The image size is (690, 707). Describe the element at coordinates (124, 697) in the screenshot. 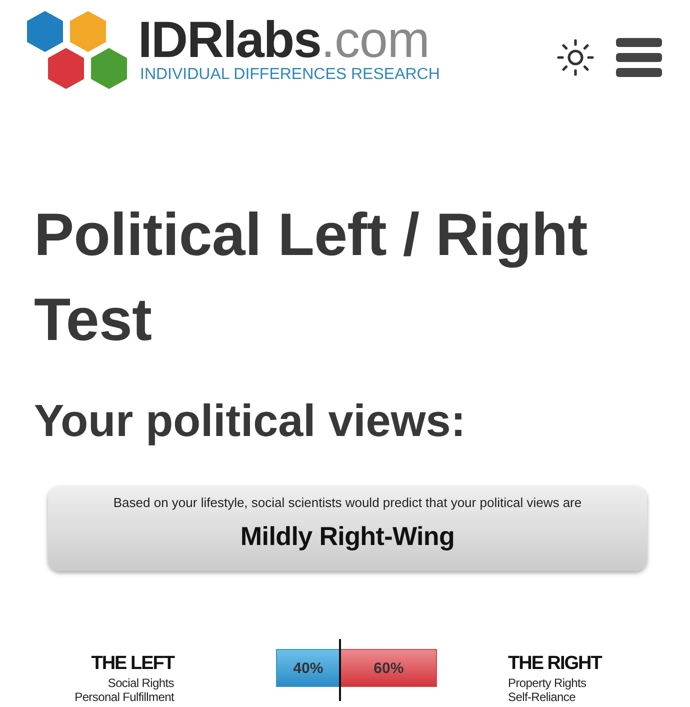

I see `value-label: Personal Fulfillment` at that location.